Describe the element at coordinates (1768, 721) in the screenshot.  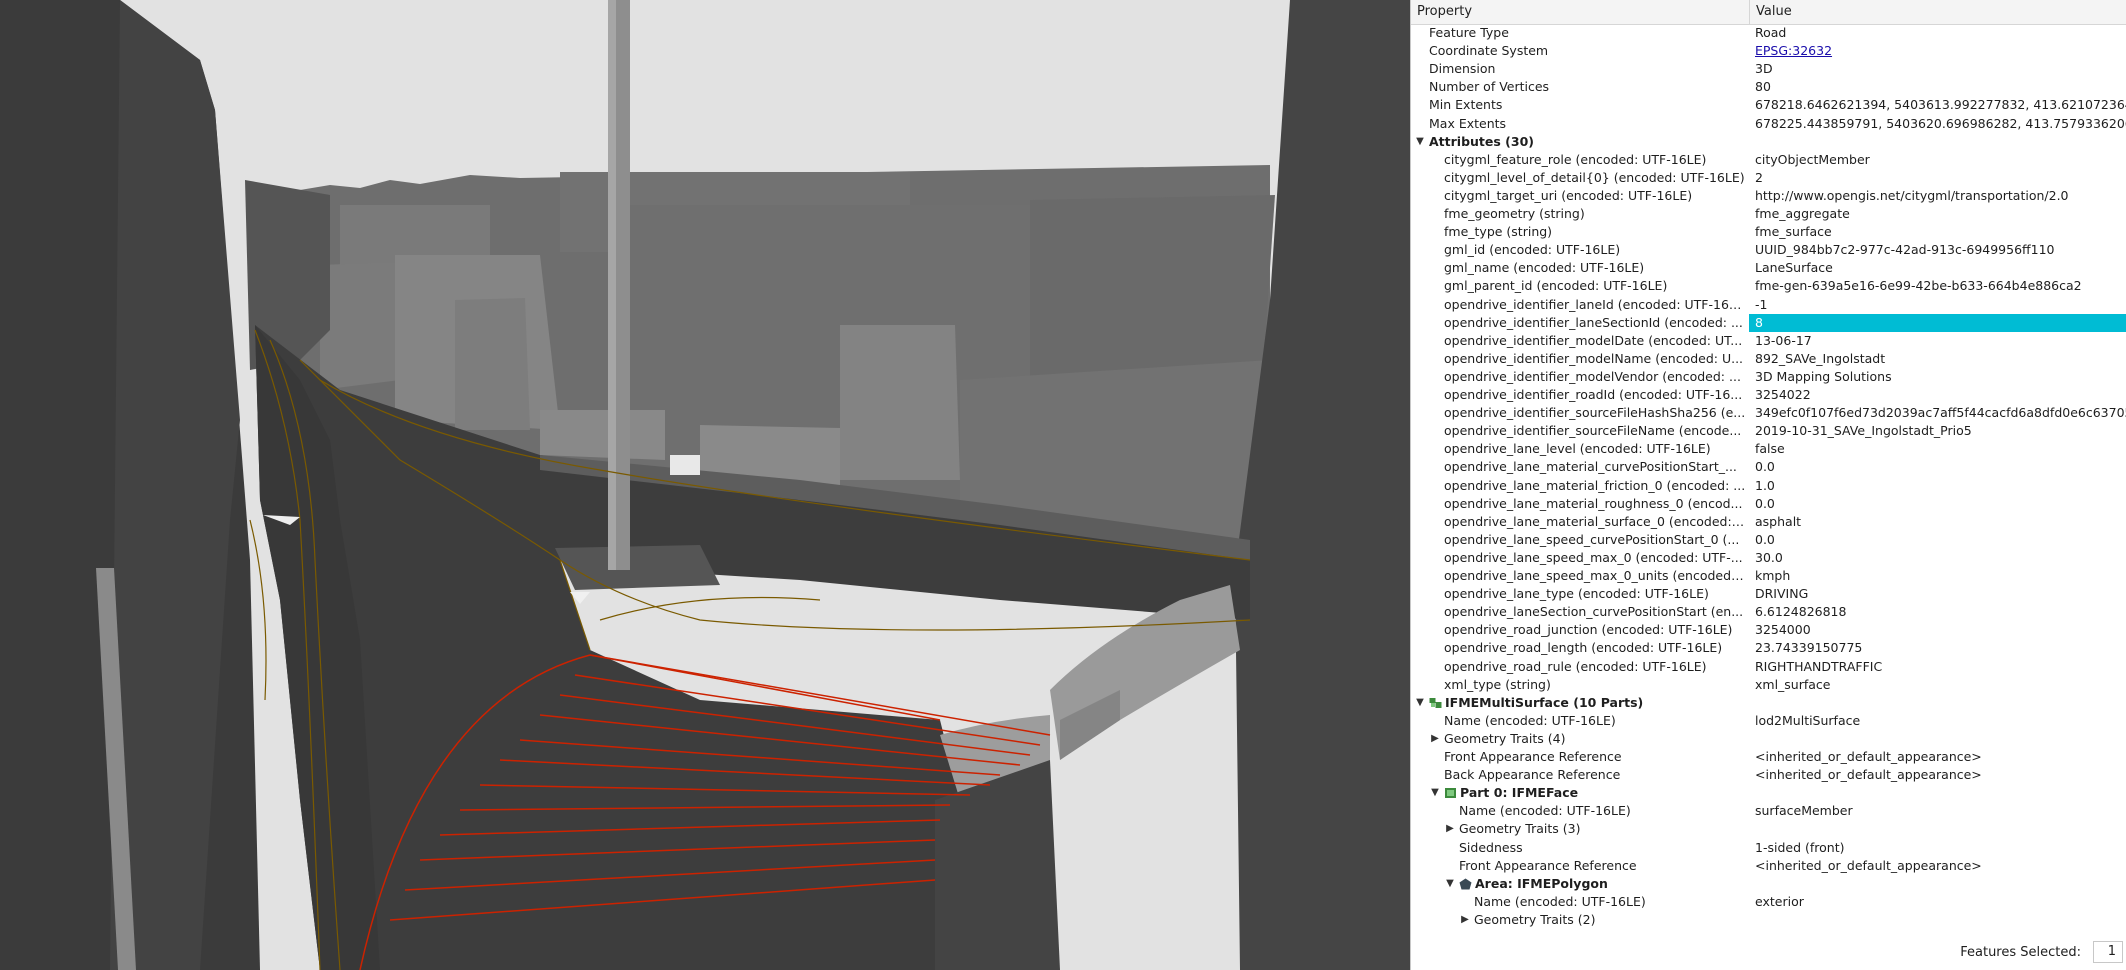
I see `tree-row: Name (encoded: UTF-16LE) lod2MultiSurface` at that location.